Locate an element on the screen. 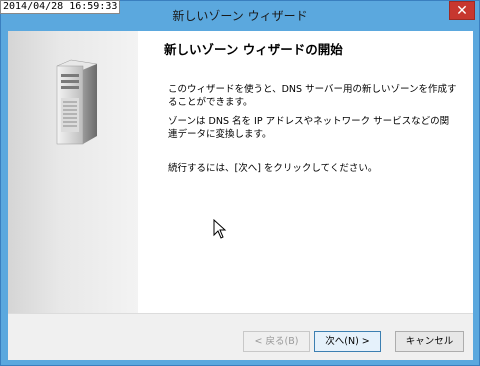 Image resolution: width=480 pixels, height=366 pixels. wizard-footer: < 戻る(B) 次へ(N) > キャンセル is located at coordinates (240, 336).